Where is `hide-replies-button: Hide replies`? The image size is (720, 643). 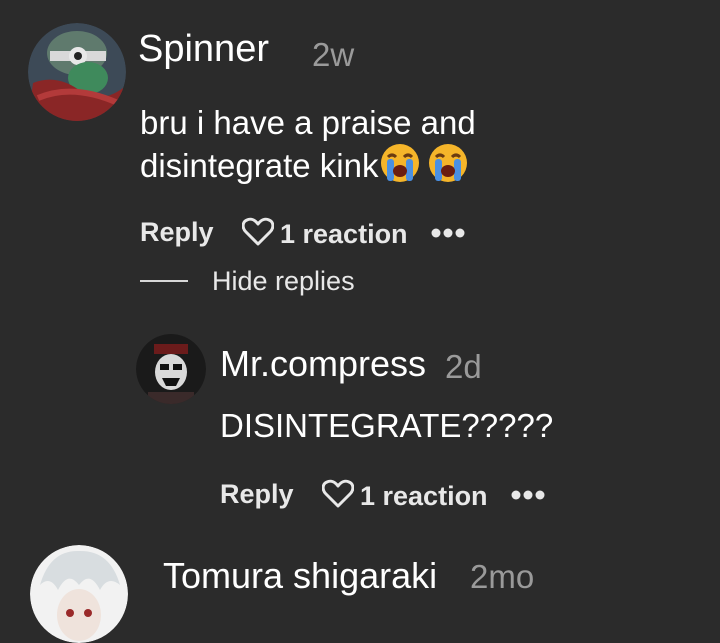
hide-replies-button: Hide replies is located at coordinates (283, 281).